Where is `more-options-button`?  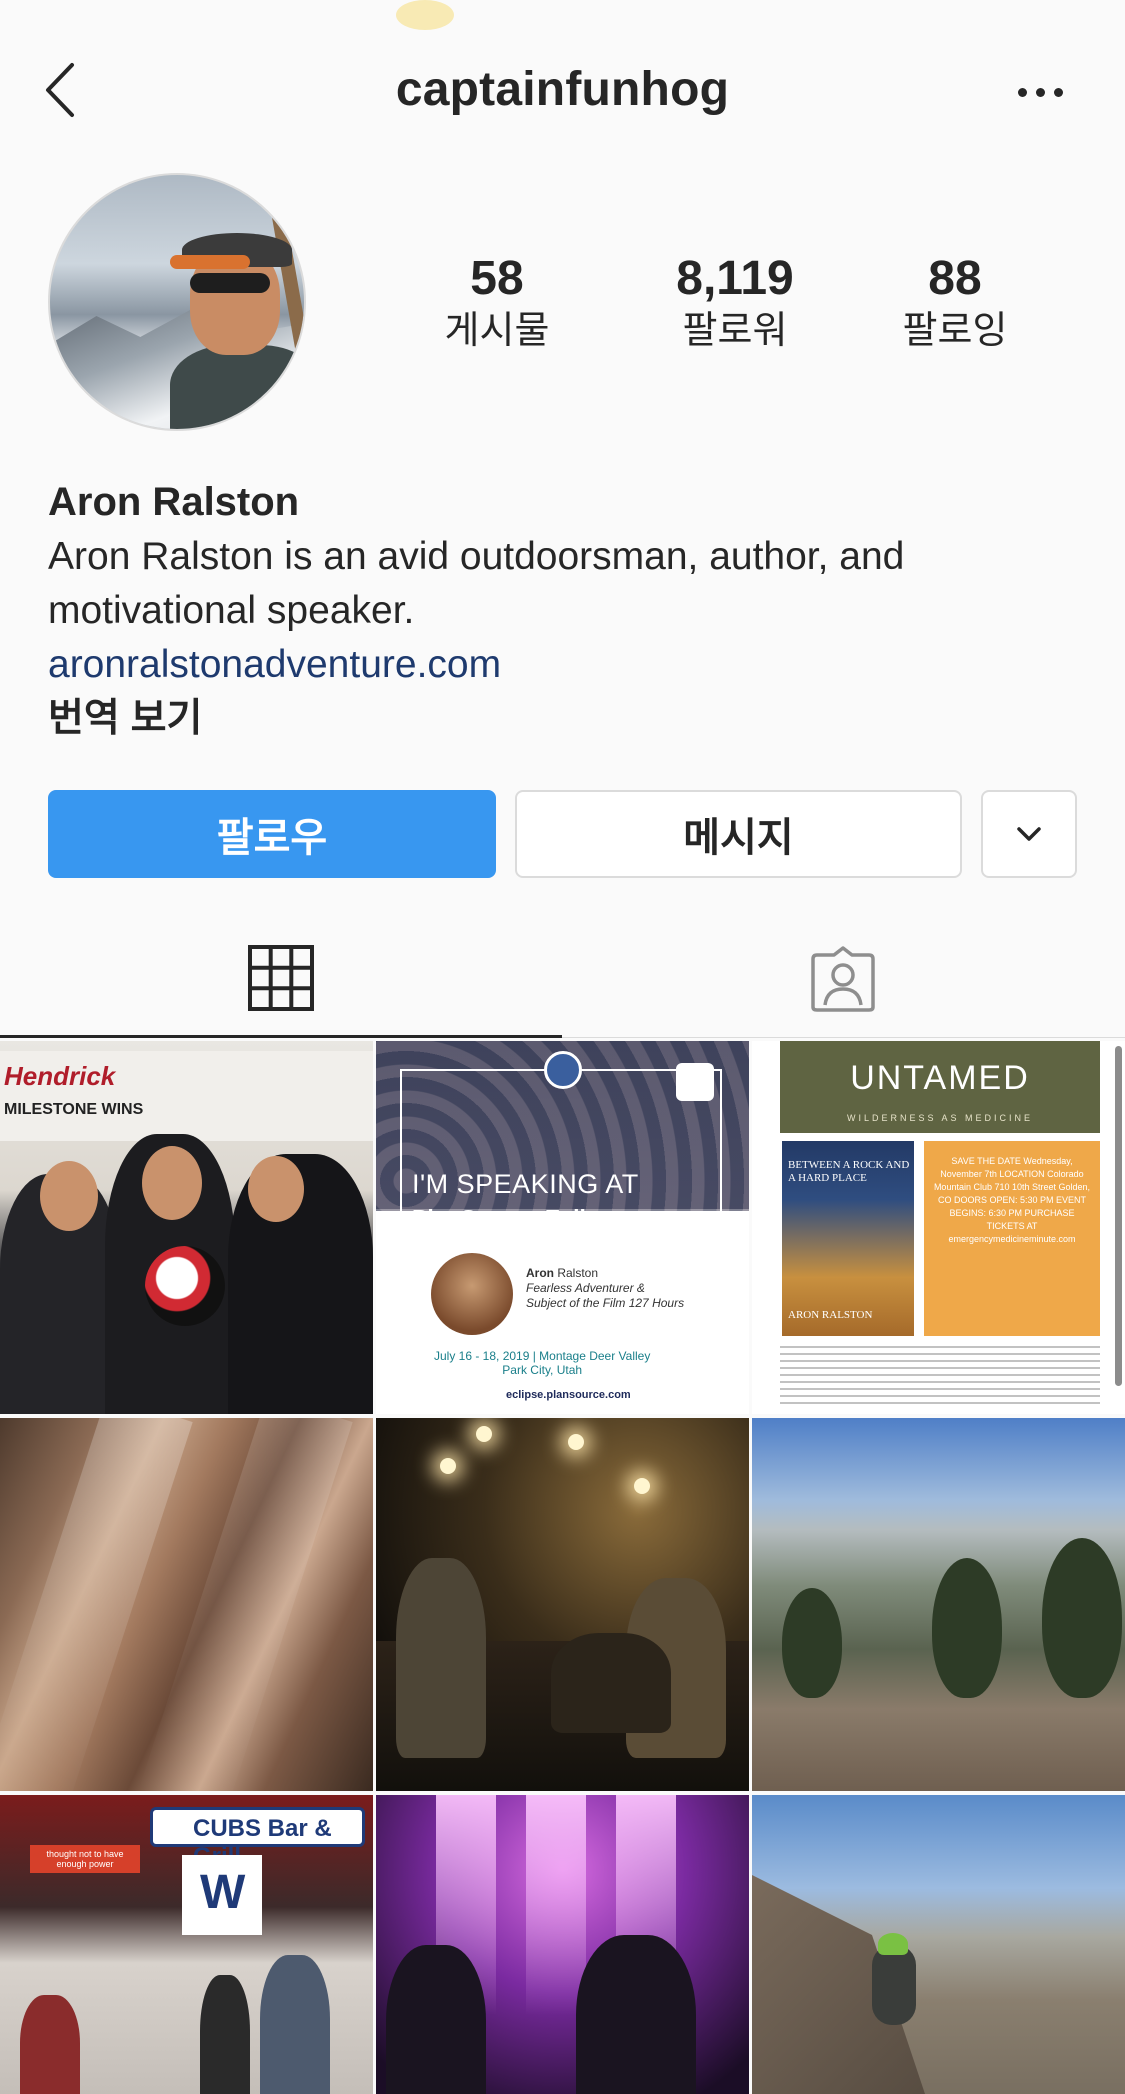
more-options-button is located at coordinates (1040, 92).